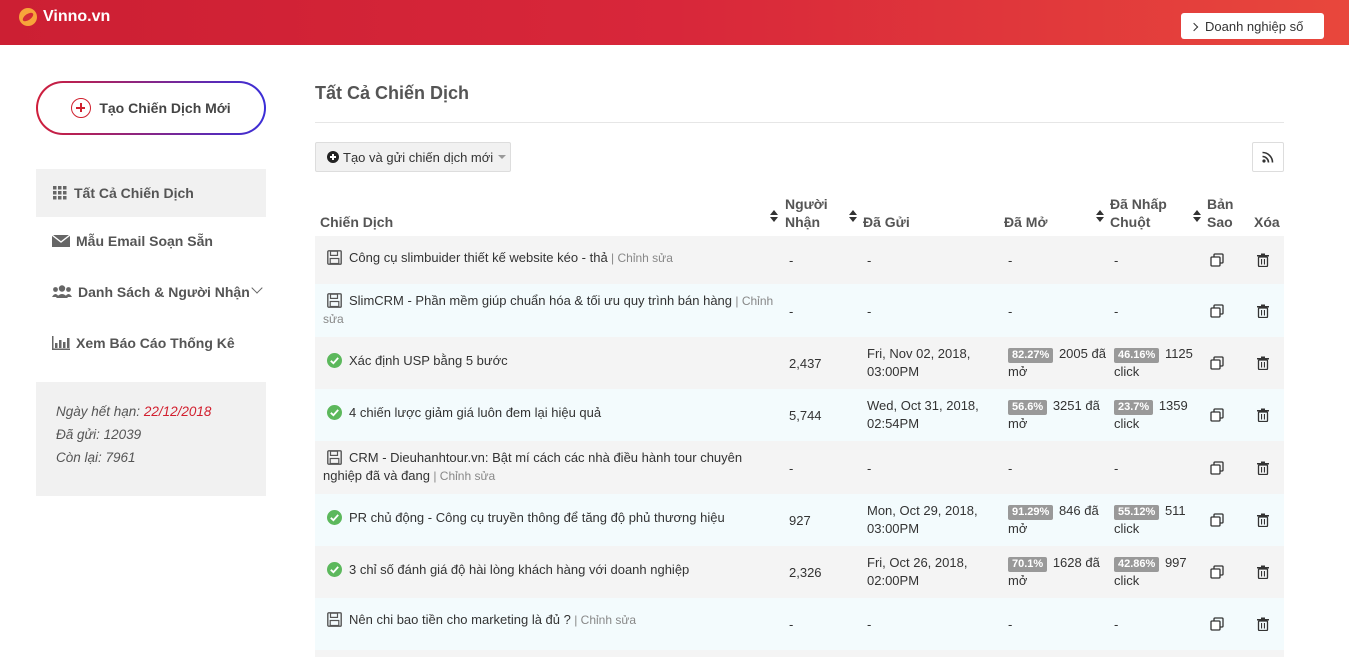 The width and height of the screenshot is (1349, 657). I want to click on brand-name: Vinno.vn, so click(77, 16).